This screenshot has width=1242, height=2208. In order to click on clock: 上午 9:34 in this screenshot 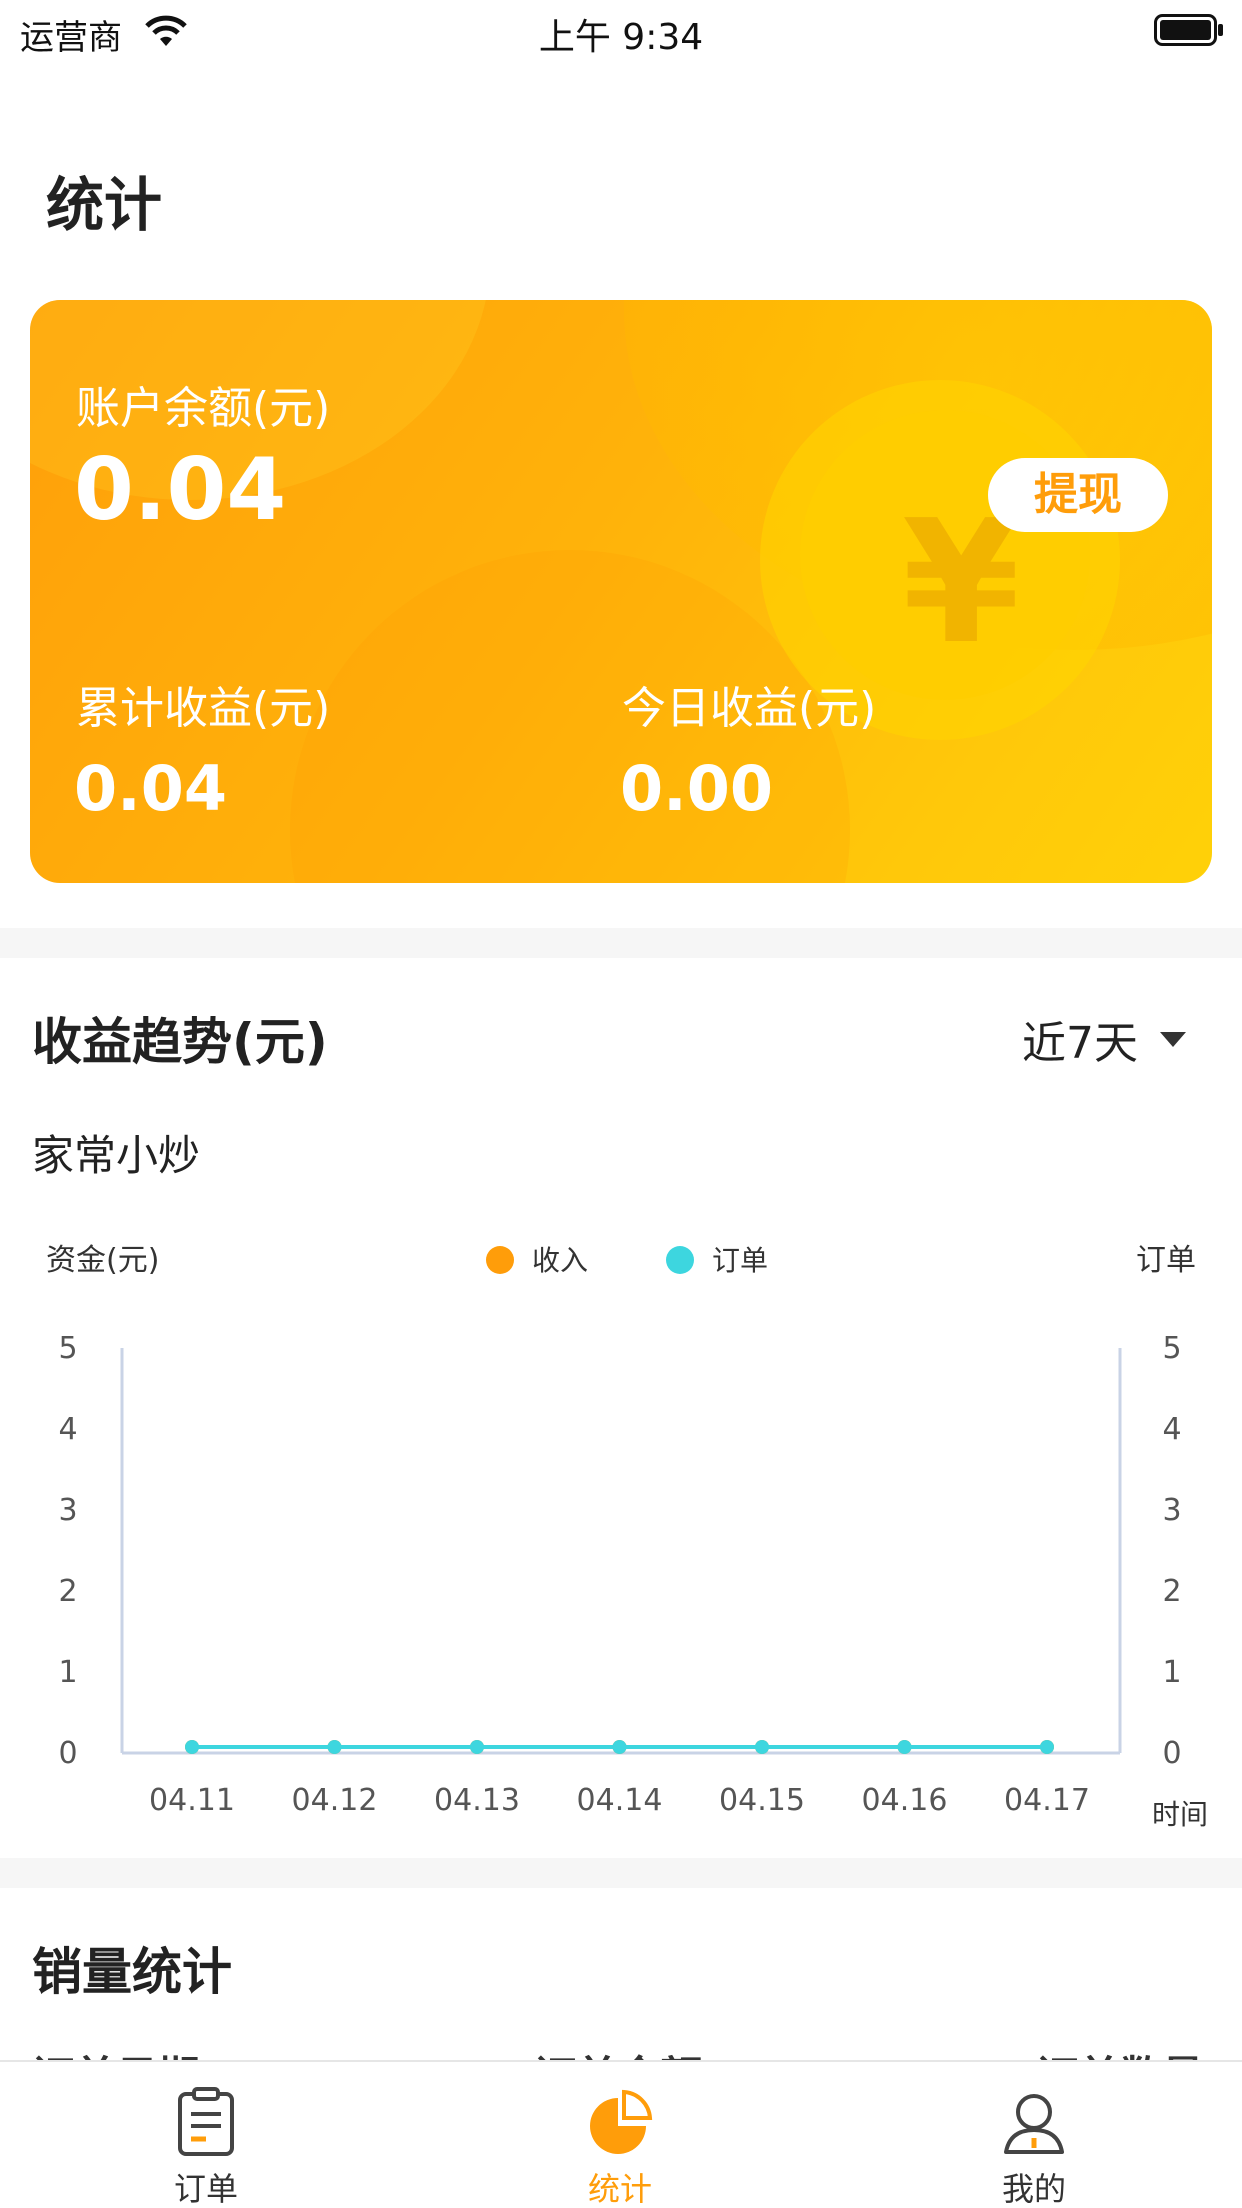, I will do `click(621, 37)`.